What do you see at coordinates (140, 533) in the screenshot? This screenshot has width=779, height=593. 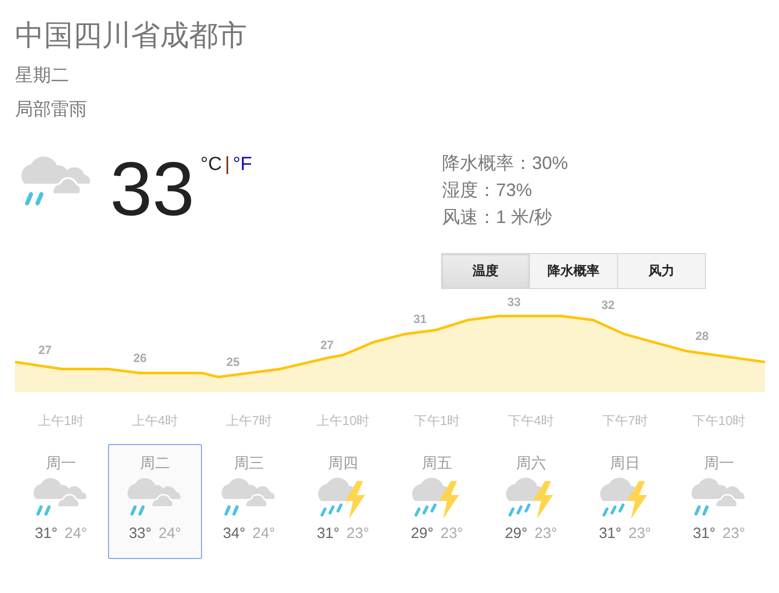 I see `high-temperature: 33°` at bounding box center [140, 533].